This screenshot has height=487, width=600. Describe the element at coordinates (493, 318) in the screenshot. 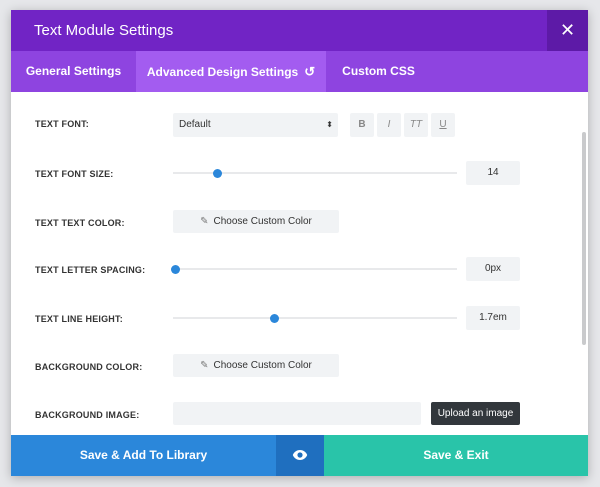

I see `line-height-value: 1.7em` at that location.